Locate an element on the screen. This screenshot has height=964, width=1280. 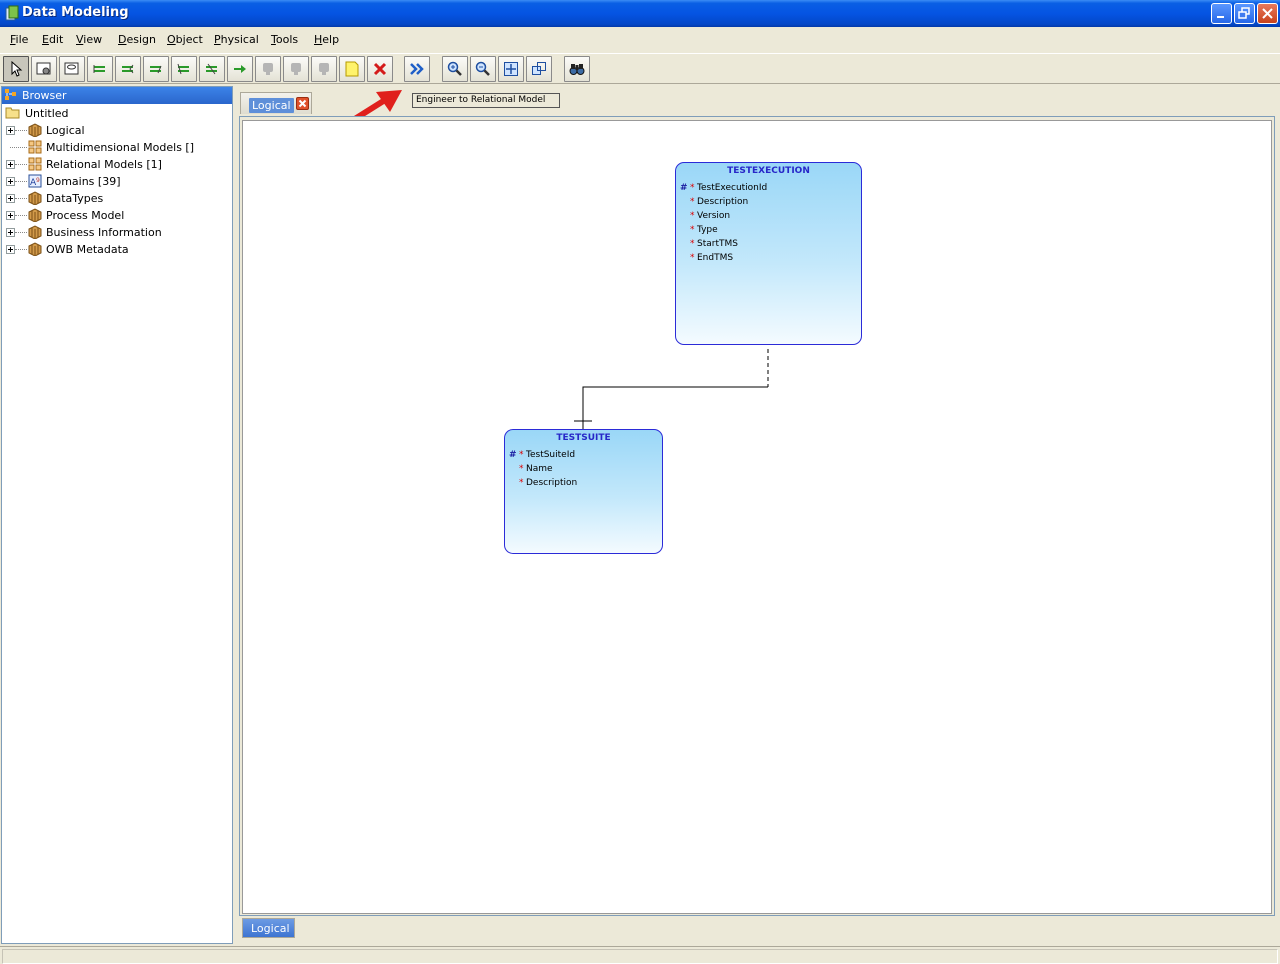
menu-physical: Physical is located at coordinates (236, 39).